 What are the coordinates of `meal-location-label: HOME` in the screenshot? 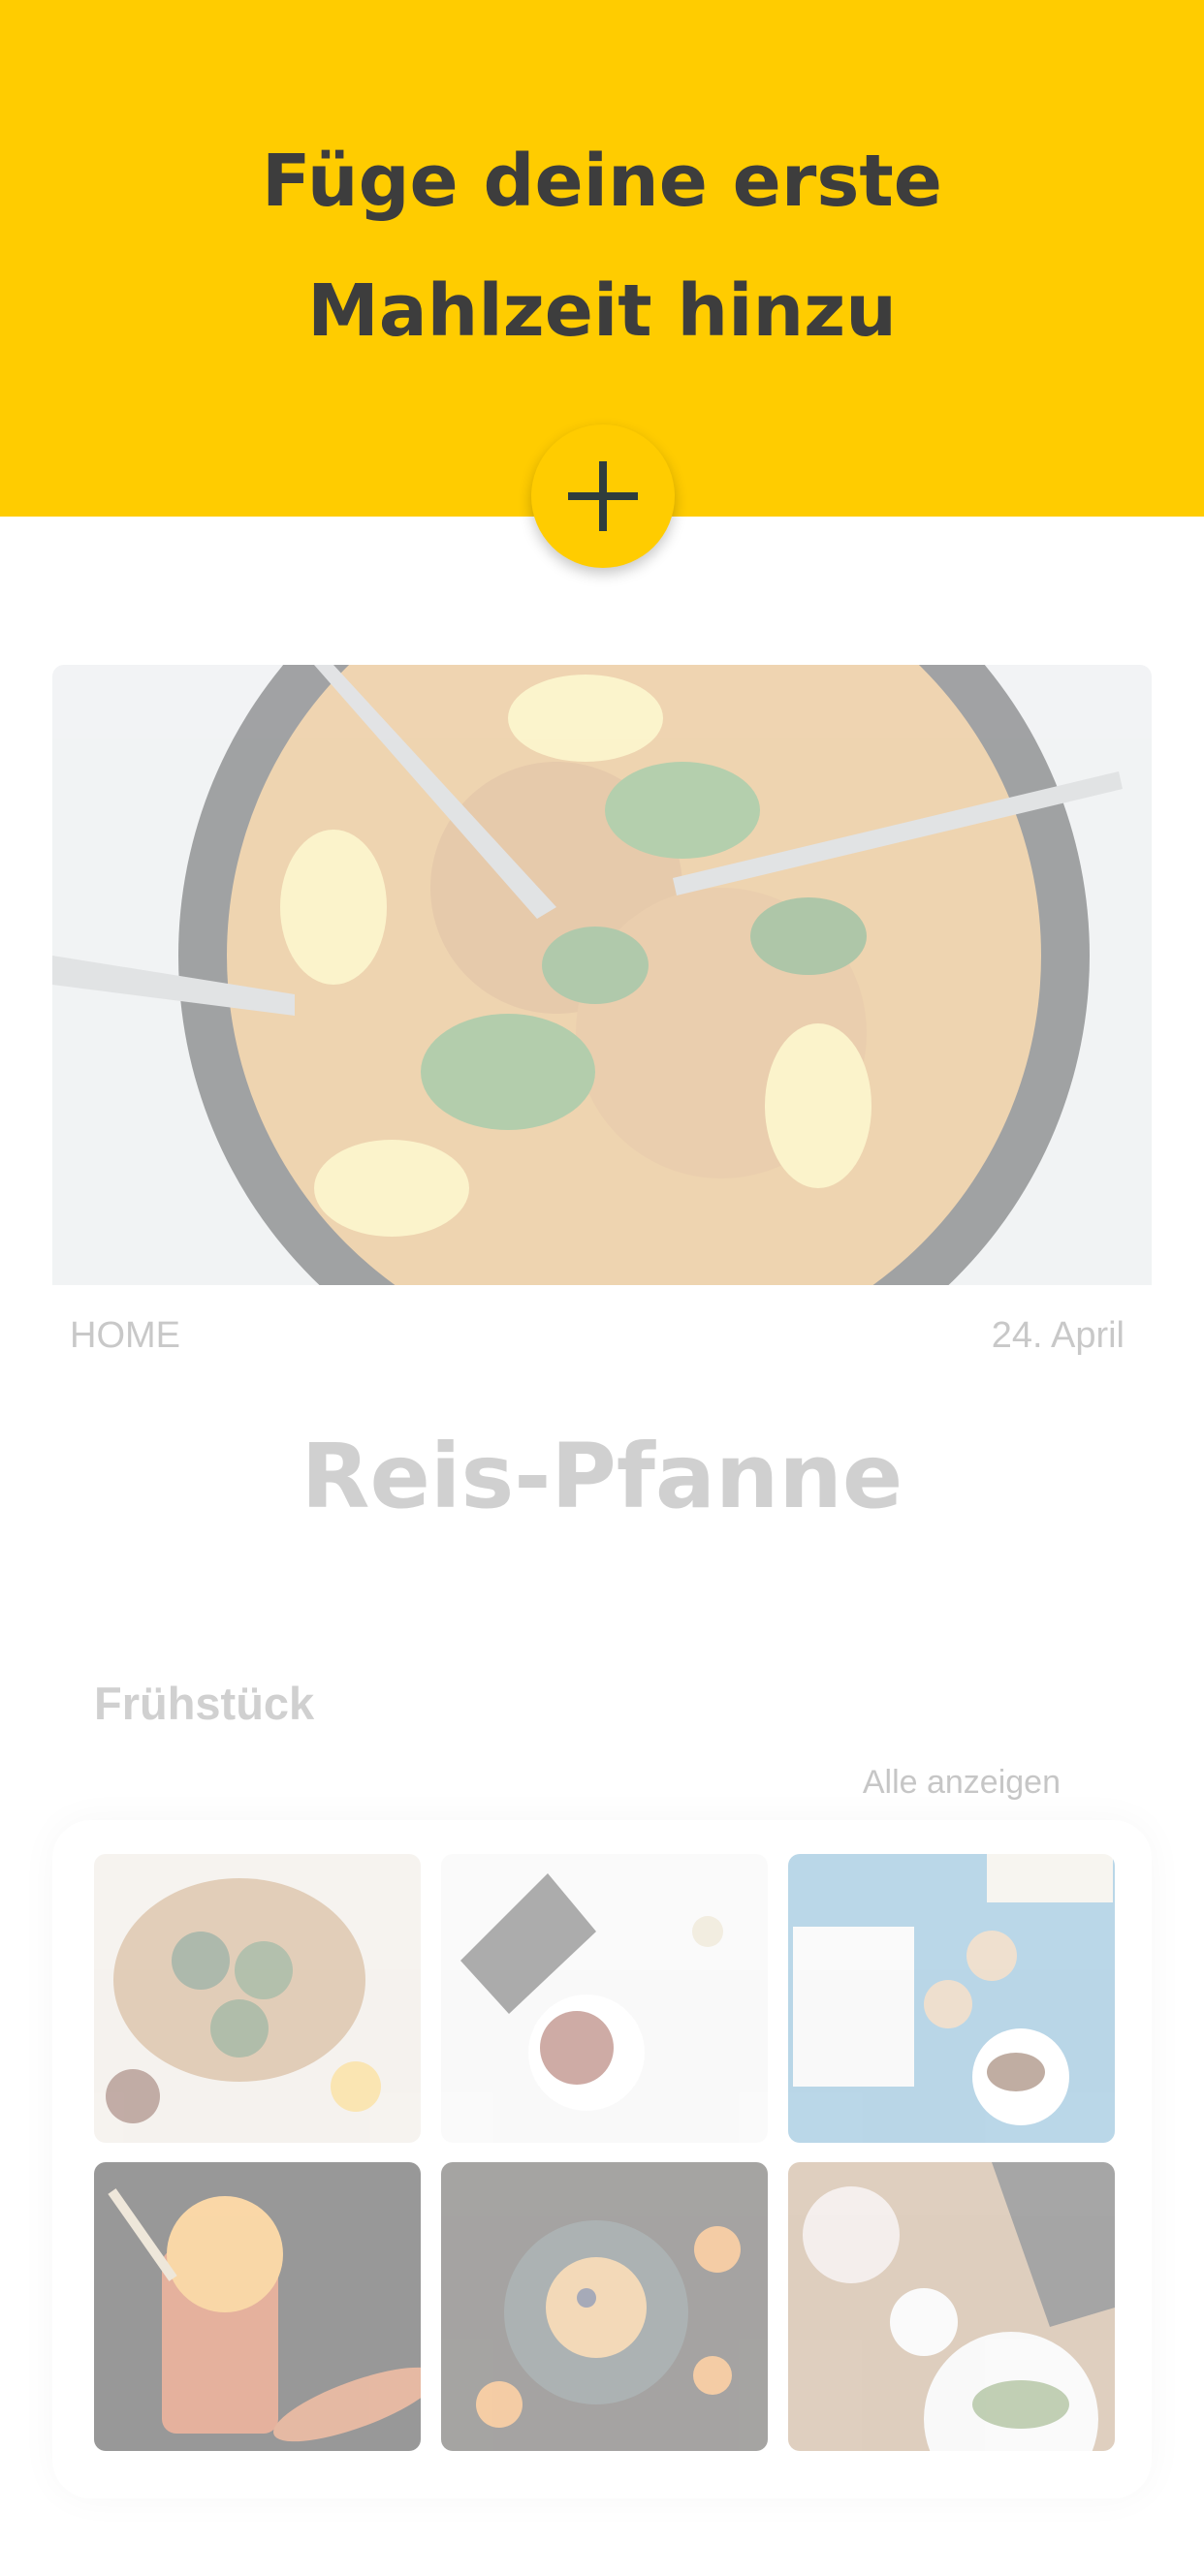 It's located at (125, 1335).